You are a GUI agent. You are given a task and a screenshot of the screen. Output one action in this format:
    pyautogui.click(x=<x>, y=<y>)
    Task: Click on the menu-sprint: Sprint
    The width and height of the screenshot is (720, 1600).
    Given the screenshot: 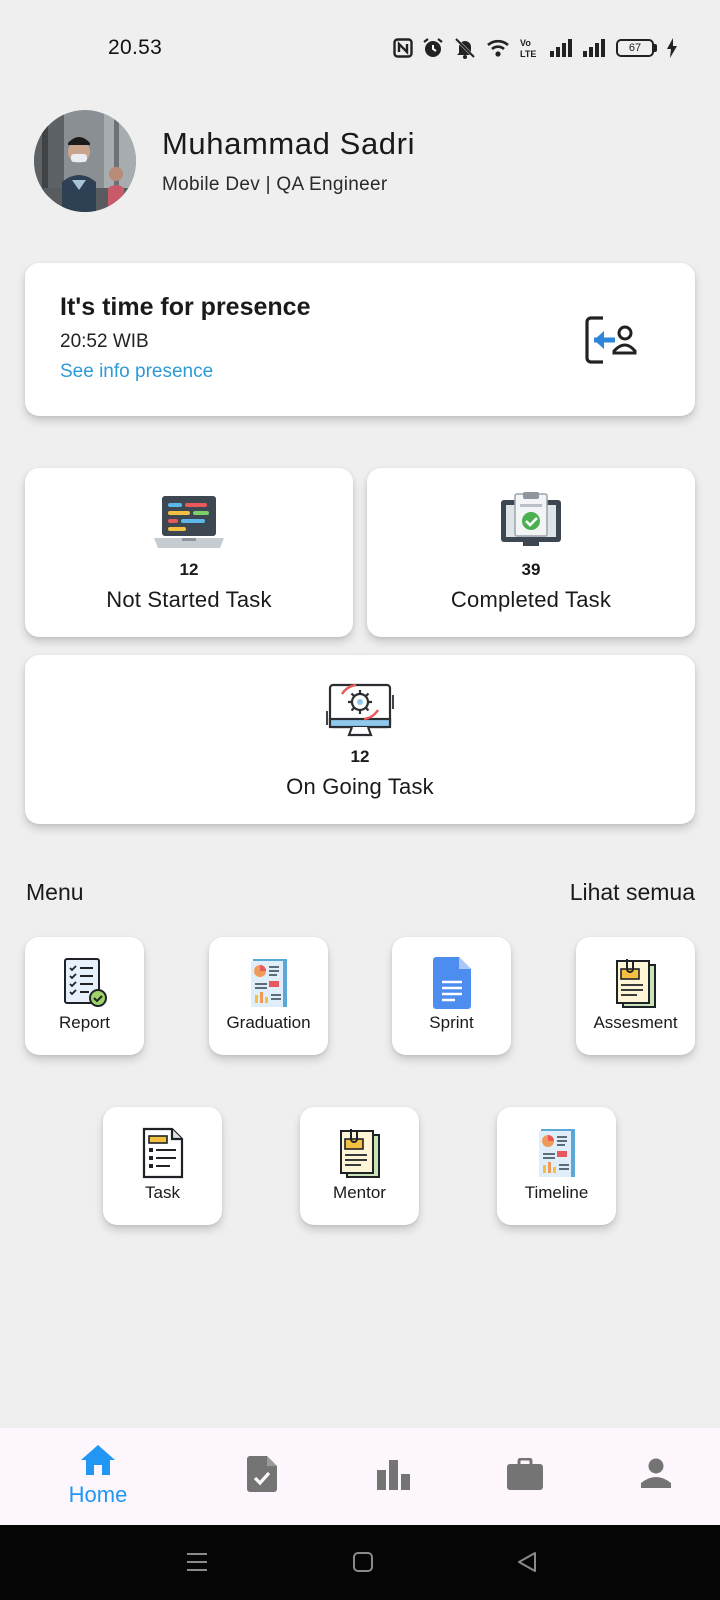 What is the action you would take?
    pyautogui.click(x=451, y=996)
    